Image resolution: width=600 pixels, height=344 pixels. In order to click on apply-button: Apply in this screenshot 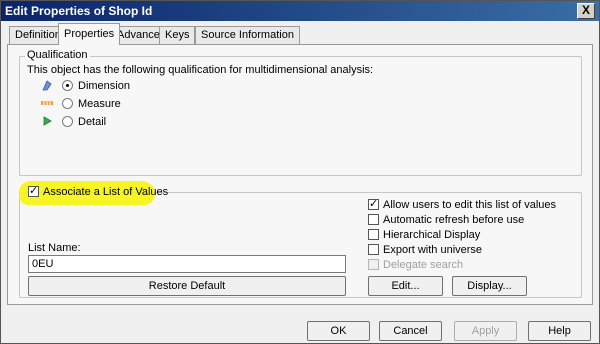, I will do `click(485, 331)`.